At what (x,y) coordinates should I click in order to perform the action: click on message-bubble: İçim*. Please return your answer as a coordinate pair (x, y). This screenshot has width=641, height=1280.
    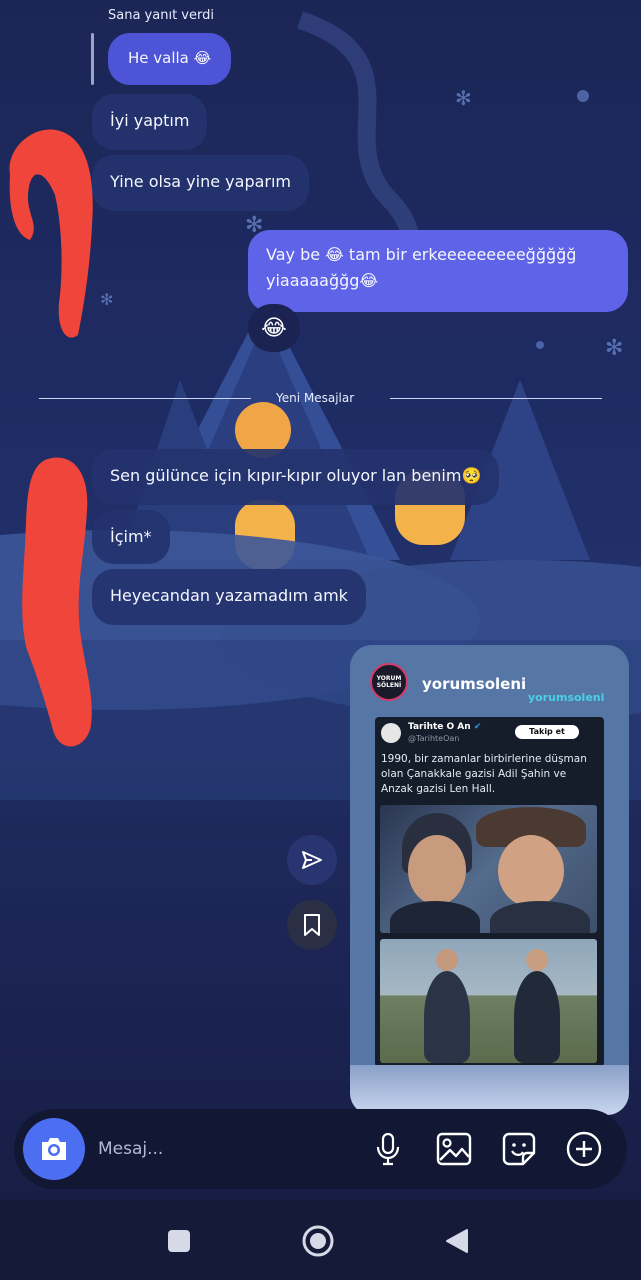
    Looking at the image, I should click on (131, 537).